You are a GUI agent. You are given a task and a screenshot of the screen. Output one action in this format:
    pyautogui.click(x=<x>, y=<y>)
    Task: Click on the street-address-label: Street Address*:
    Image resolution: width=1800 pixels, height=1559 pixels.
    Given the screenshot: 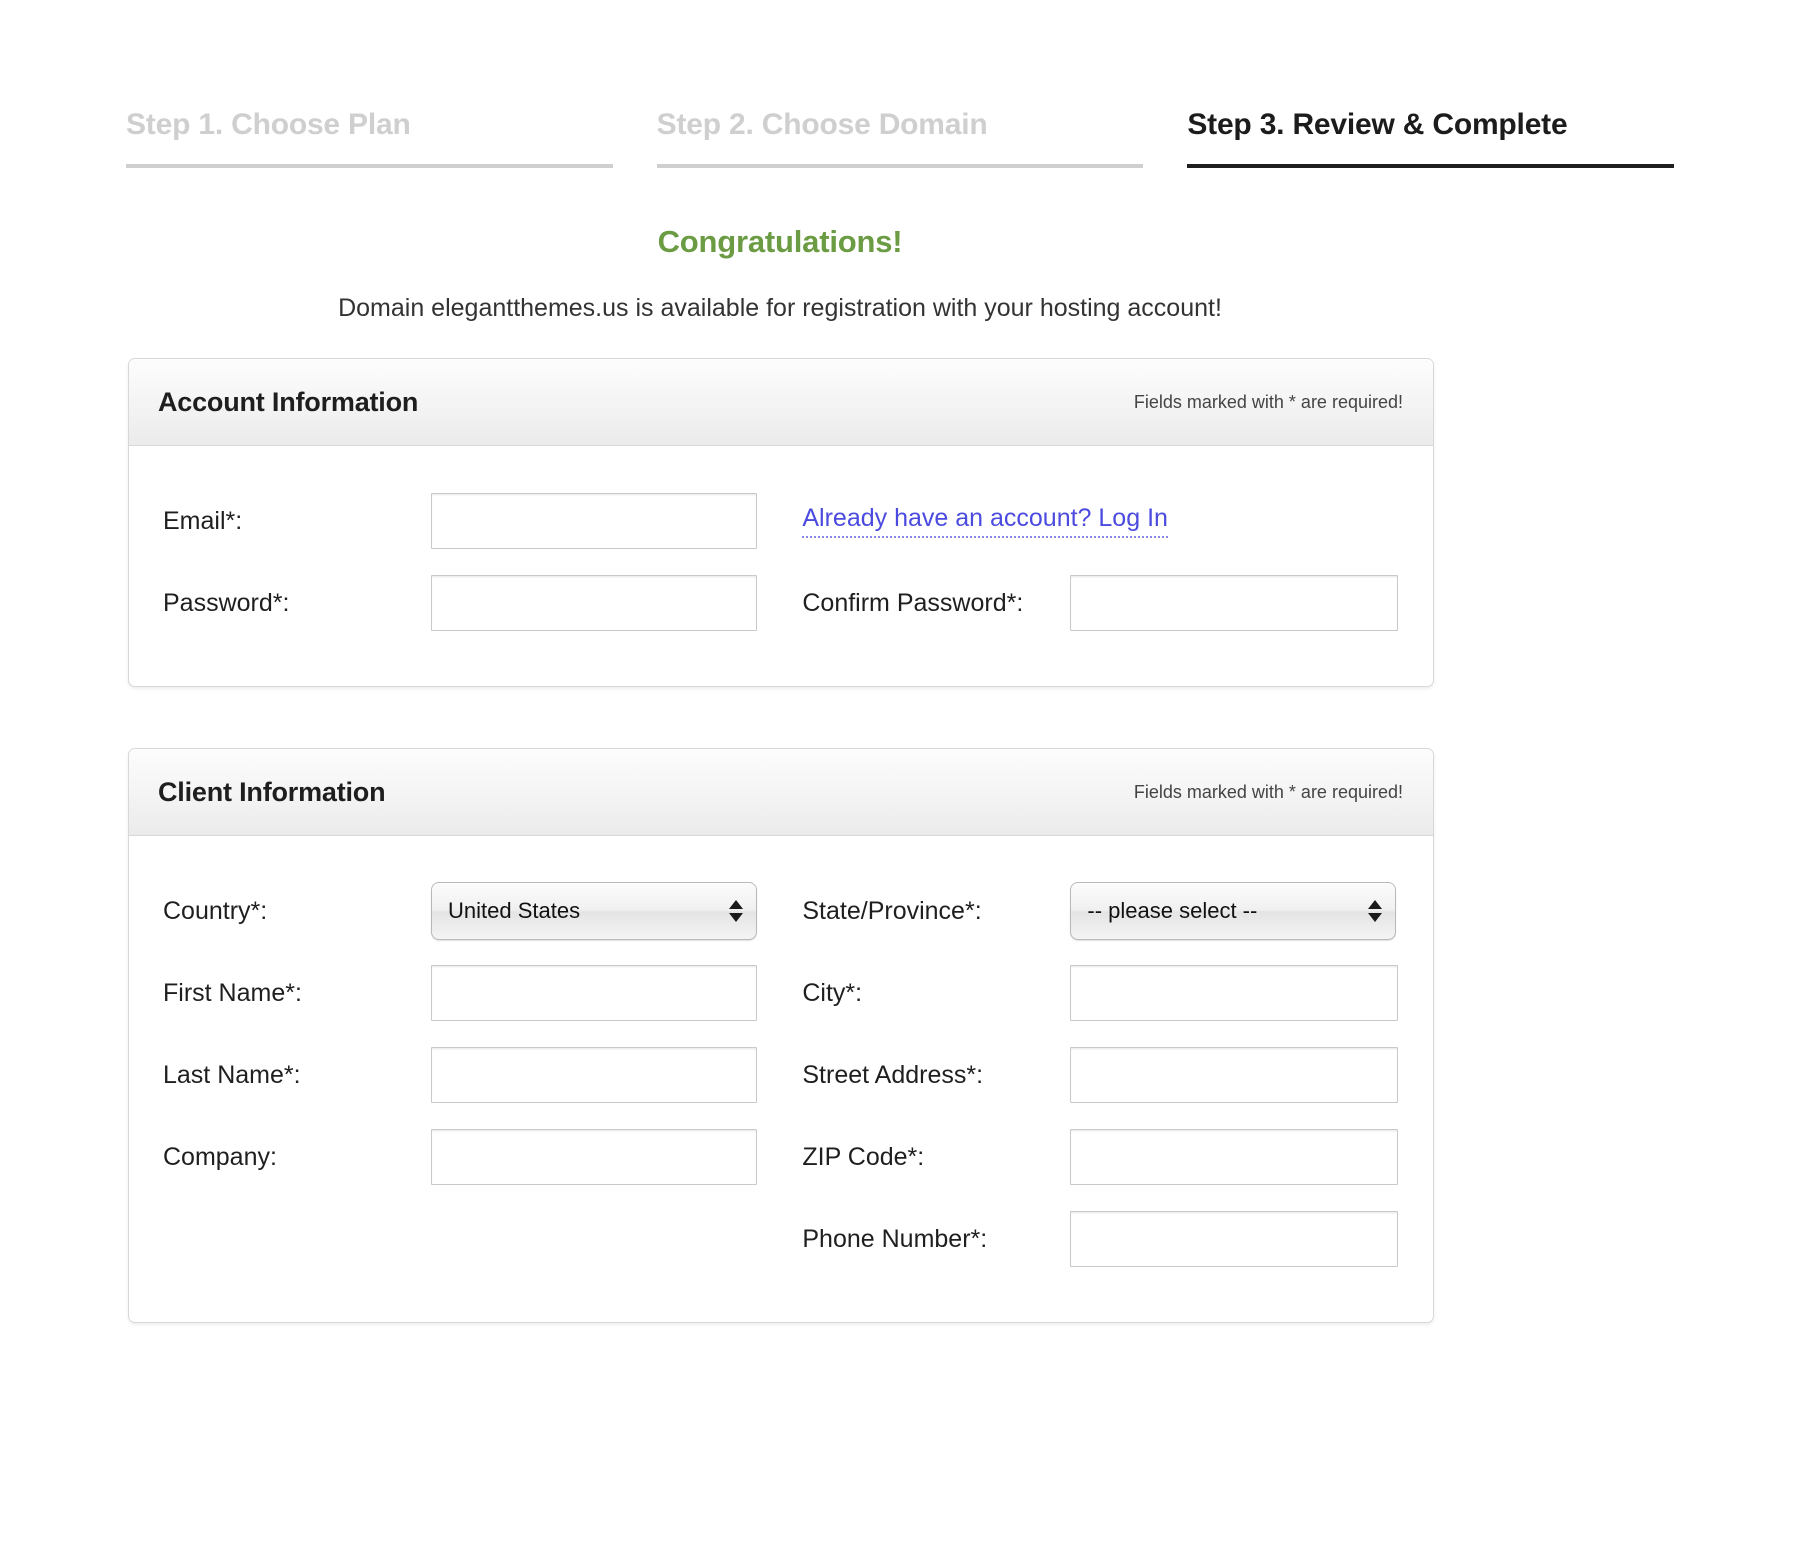 What is the action you would take?
    pyautogui.click(x=893, y=1074)
    